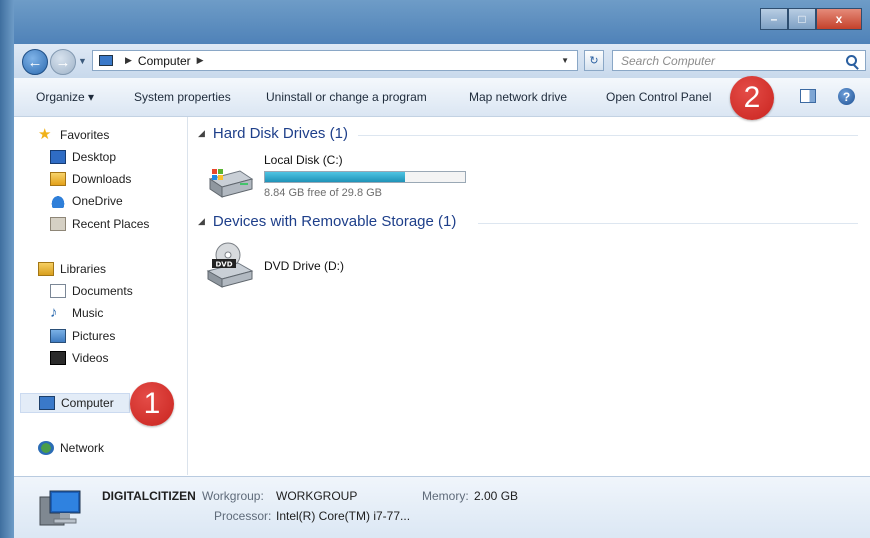 The height and width of the screenshot is (538, 870). I want to click on disk-capacity-fill, so click(335, 177).